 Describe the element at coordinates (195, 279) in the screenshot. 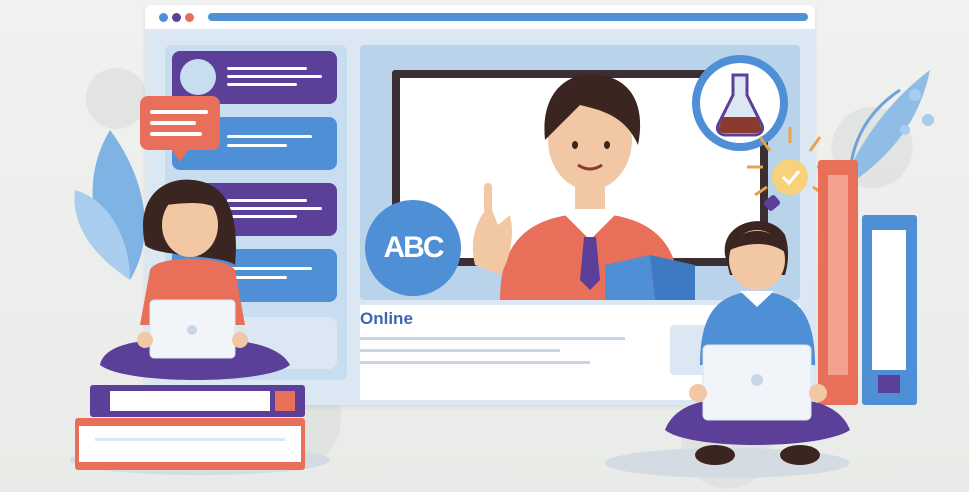

I see `student-girl-illustration` at that location.